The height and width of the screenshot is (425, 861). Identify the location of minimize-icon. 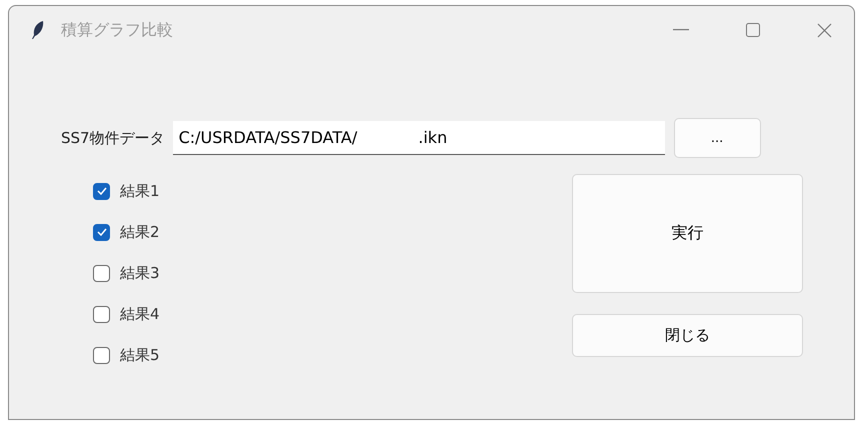
(681, 30).